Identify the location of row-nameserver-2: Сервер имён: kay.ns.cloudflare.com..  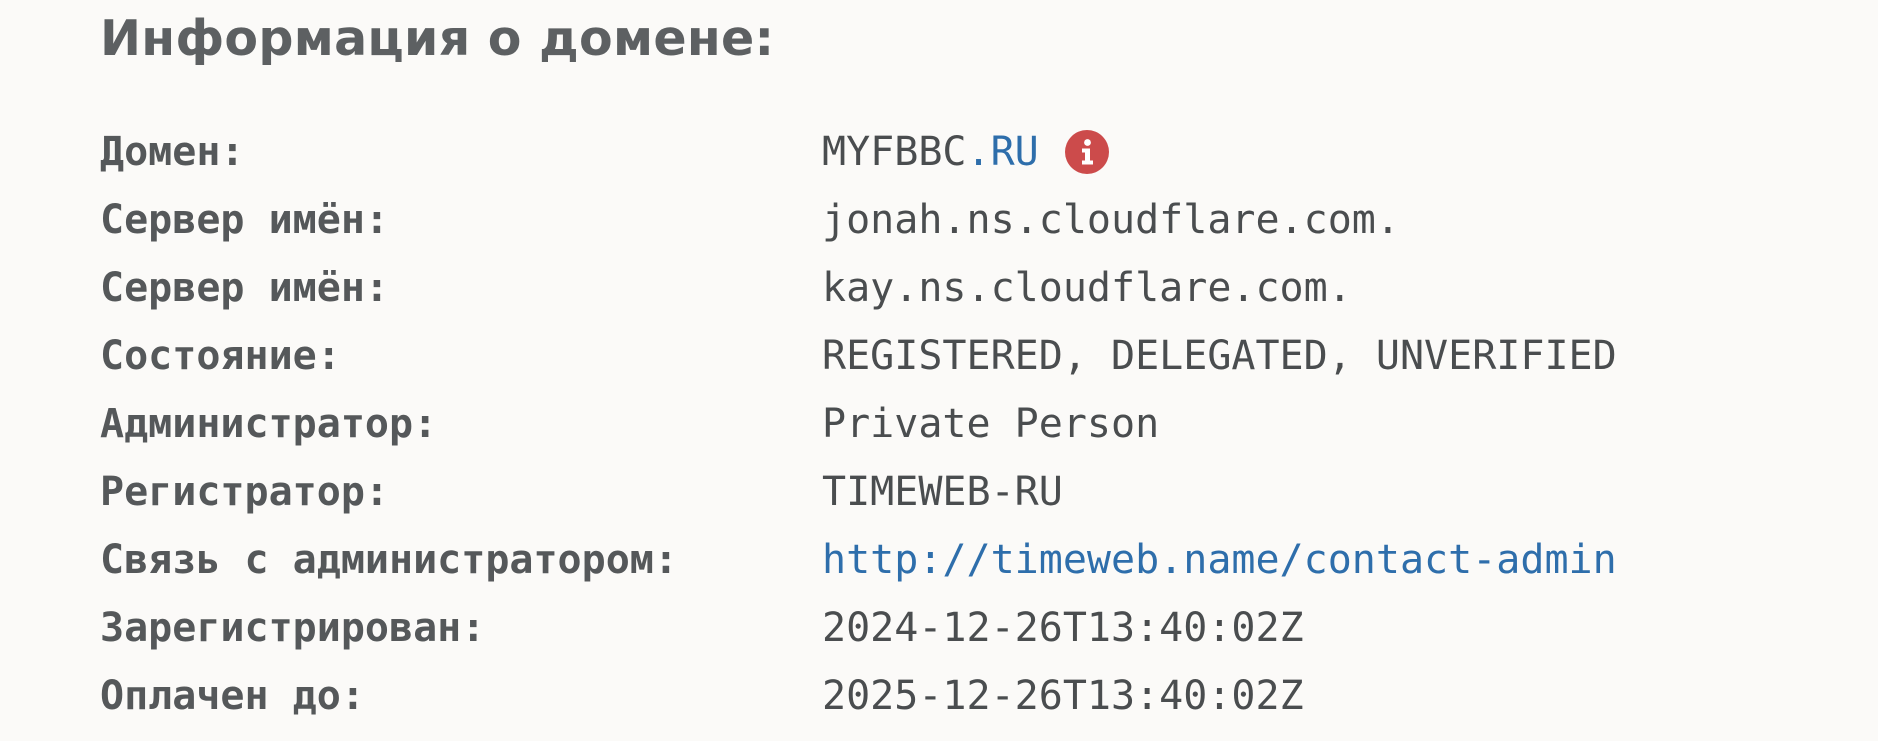
(858, 288).